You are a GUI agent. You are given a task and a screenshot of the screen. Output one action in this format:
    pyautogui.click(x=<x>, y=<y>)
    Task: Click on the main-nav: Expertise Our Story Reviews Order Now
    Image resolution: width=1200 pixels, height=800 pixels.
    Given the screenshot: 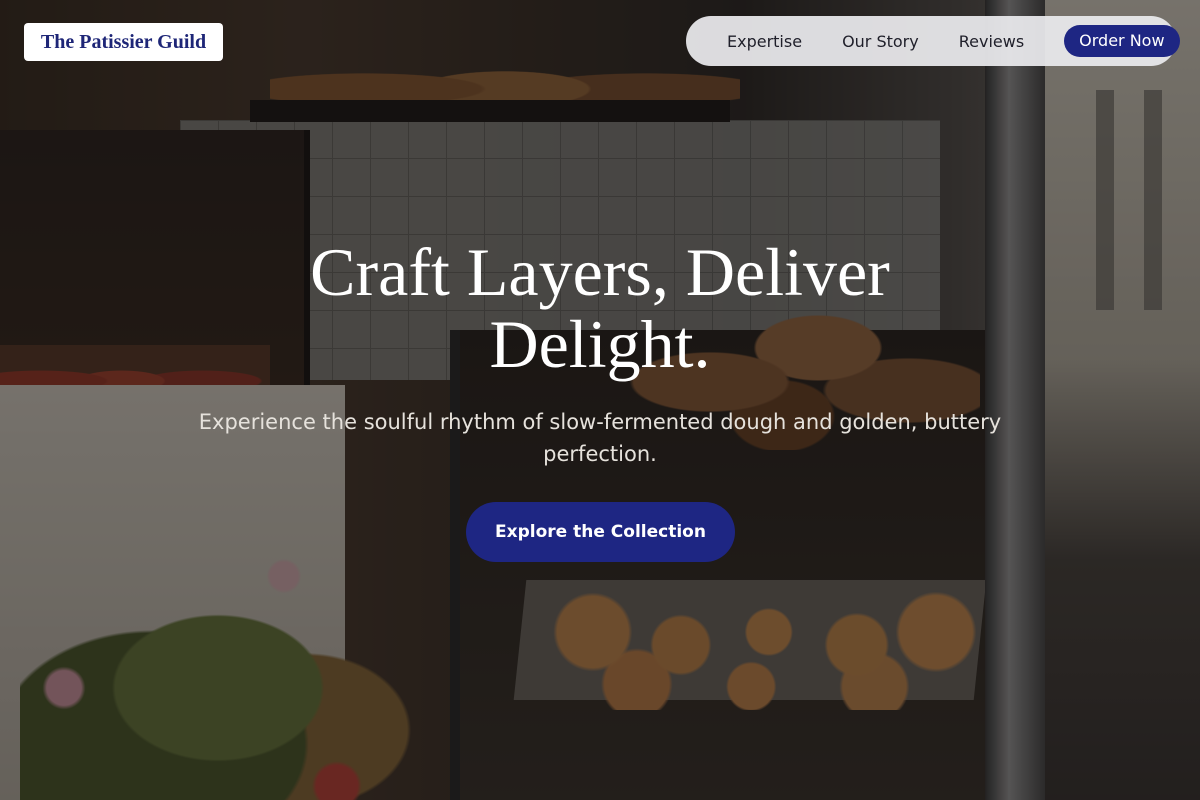 What is the action you would take?
    pyautogui.click(x=933, y=41)
    